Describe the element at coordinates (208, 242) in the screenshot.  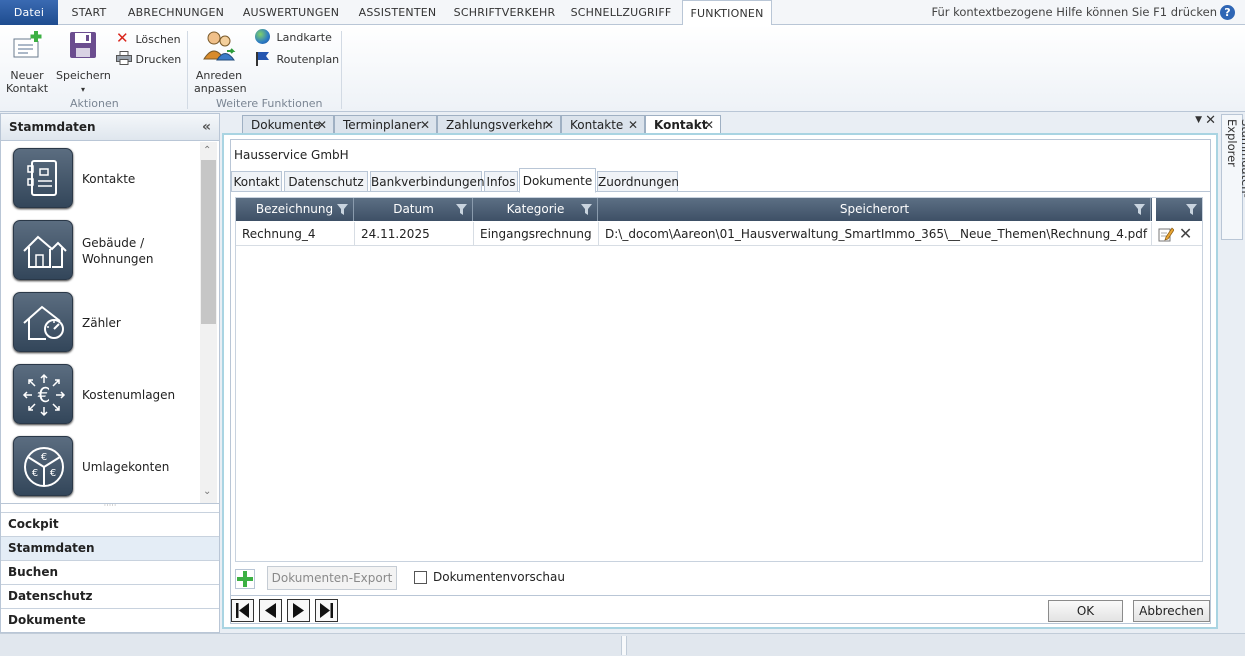
I see `scrollbar-thumb` at that location.